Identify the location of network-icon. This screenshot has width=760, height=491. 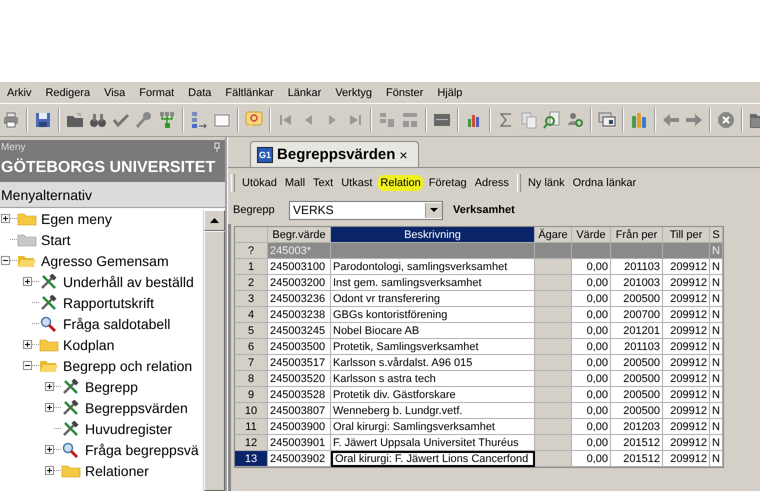
(167, 120).